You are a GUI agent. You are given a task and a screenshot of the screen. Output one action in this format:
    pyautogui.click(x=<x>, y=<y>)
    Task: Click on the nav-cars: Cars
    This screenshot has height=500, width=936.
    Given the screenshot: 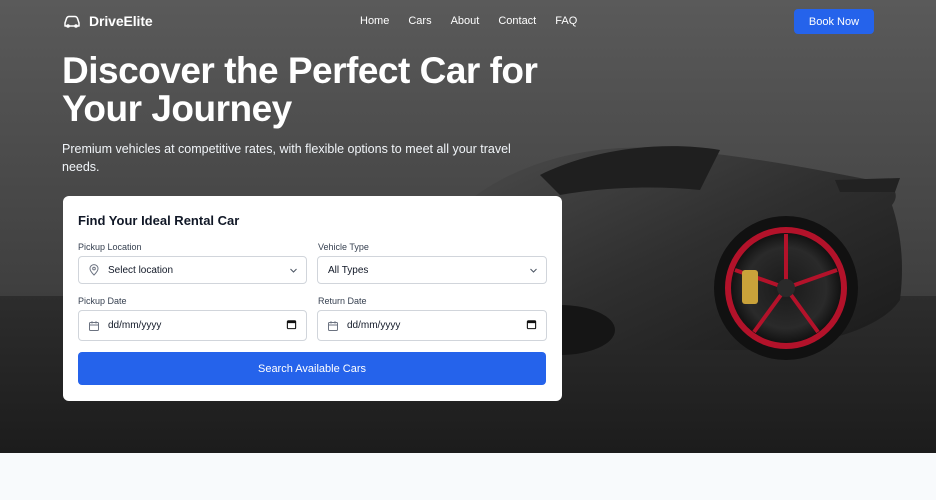 What is the action you would take?
    pyautogui.click(x=419, y=21)
    